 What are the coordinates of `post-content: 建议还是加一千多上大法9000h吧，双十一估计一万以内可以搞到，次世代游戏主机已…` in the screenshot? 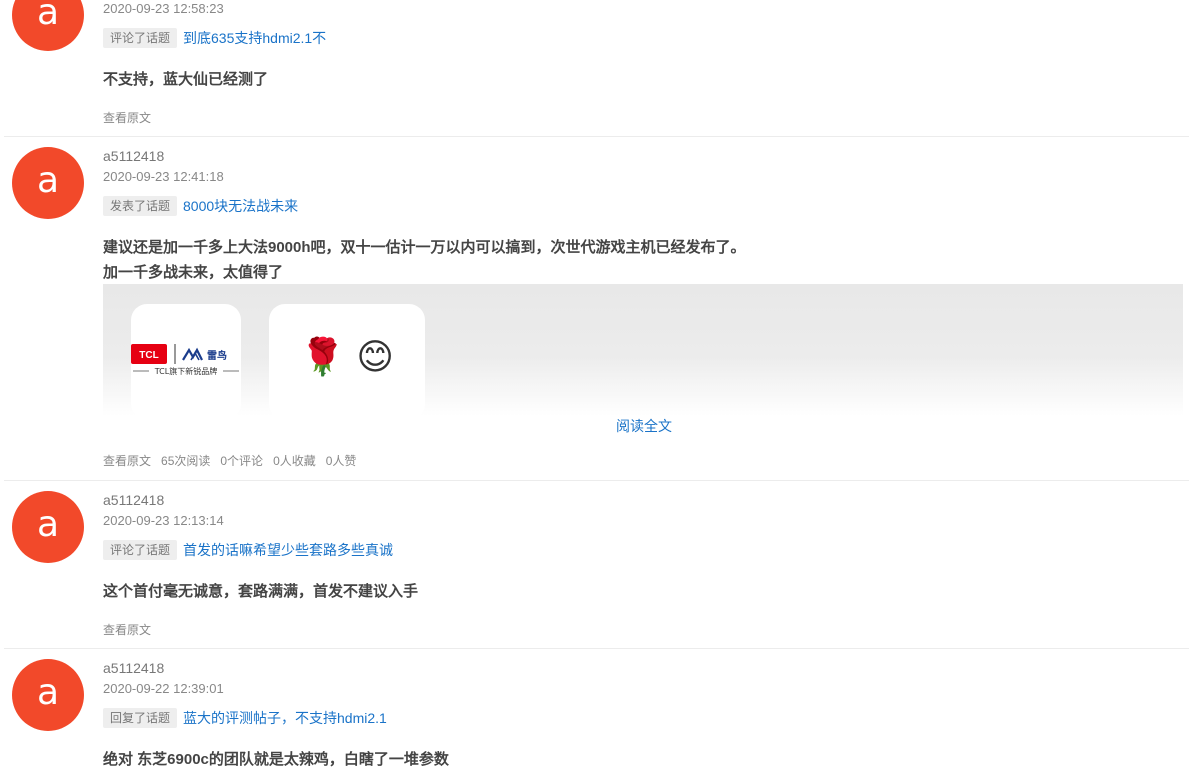 It's located at (424, 260).